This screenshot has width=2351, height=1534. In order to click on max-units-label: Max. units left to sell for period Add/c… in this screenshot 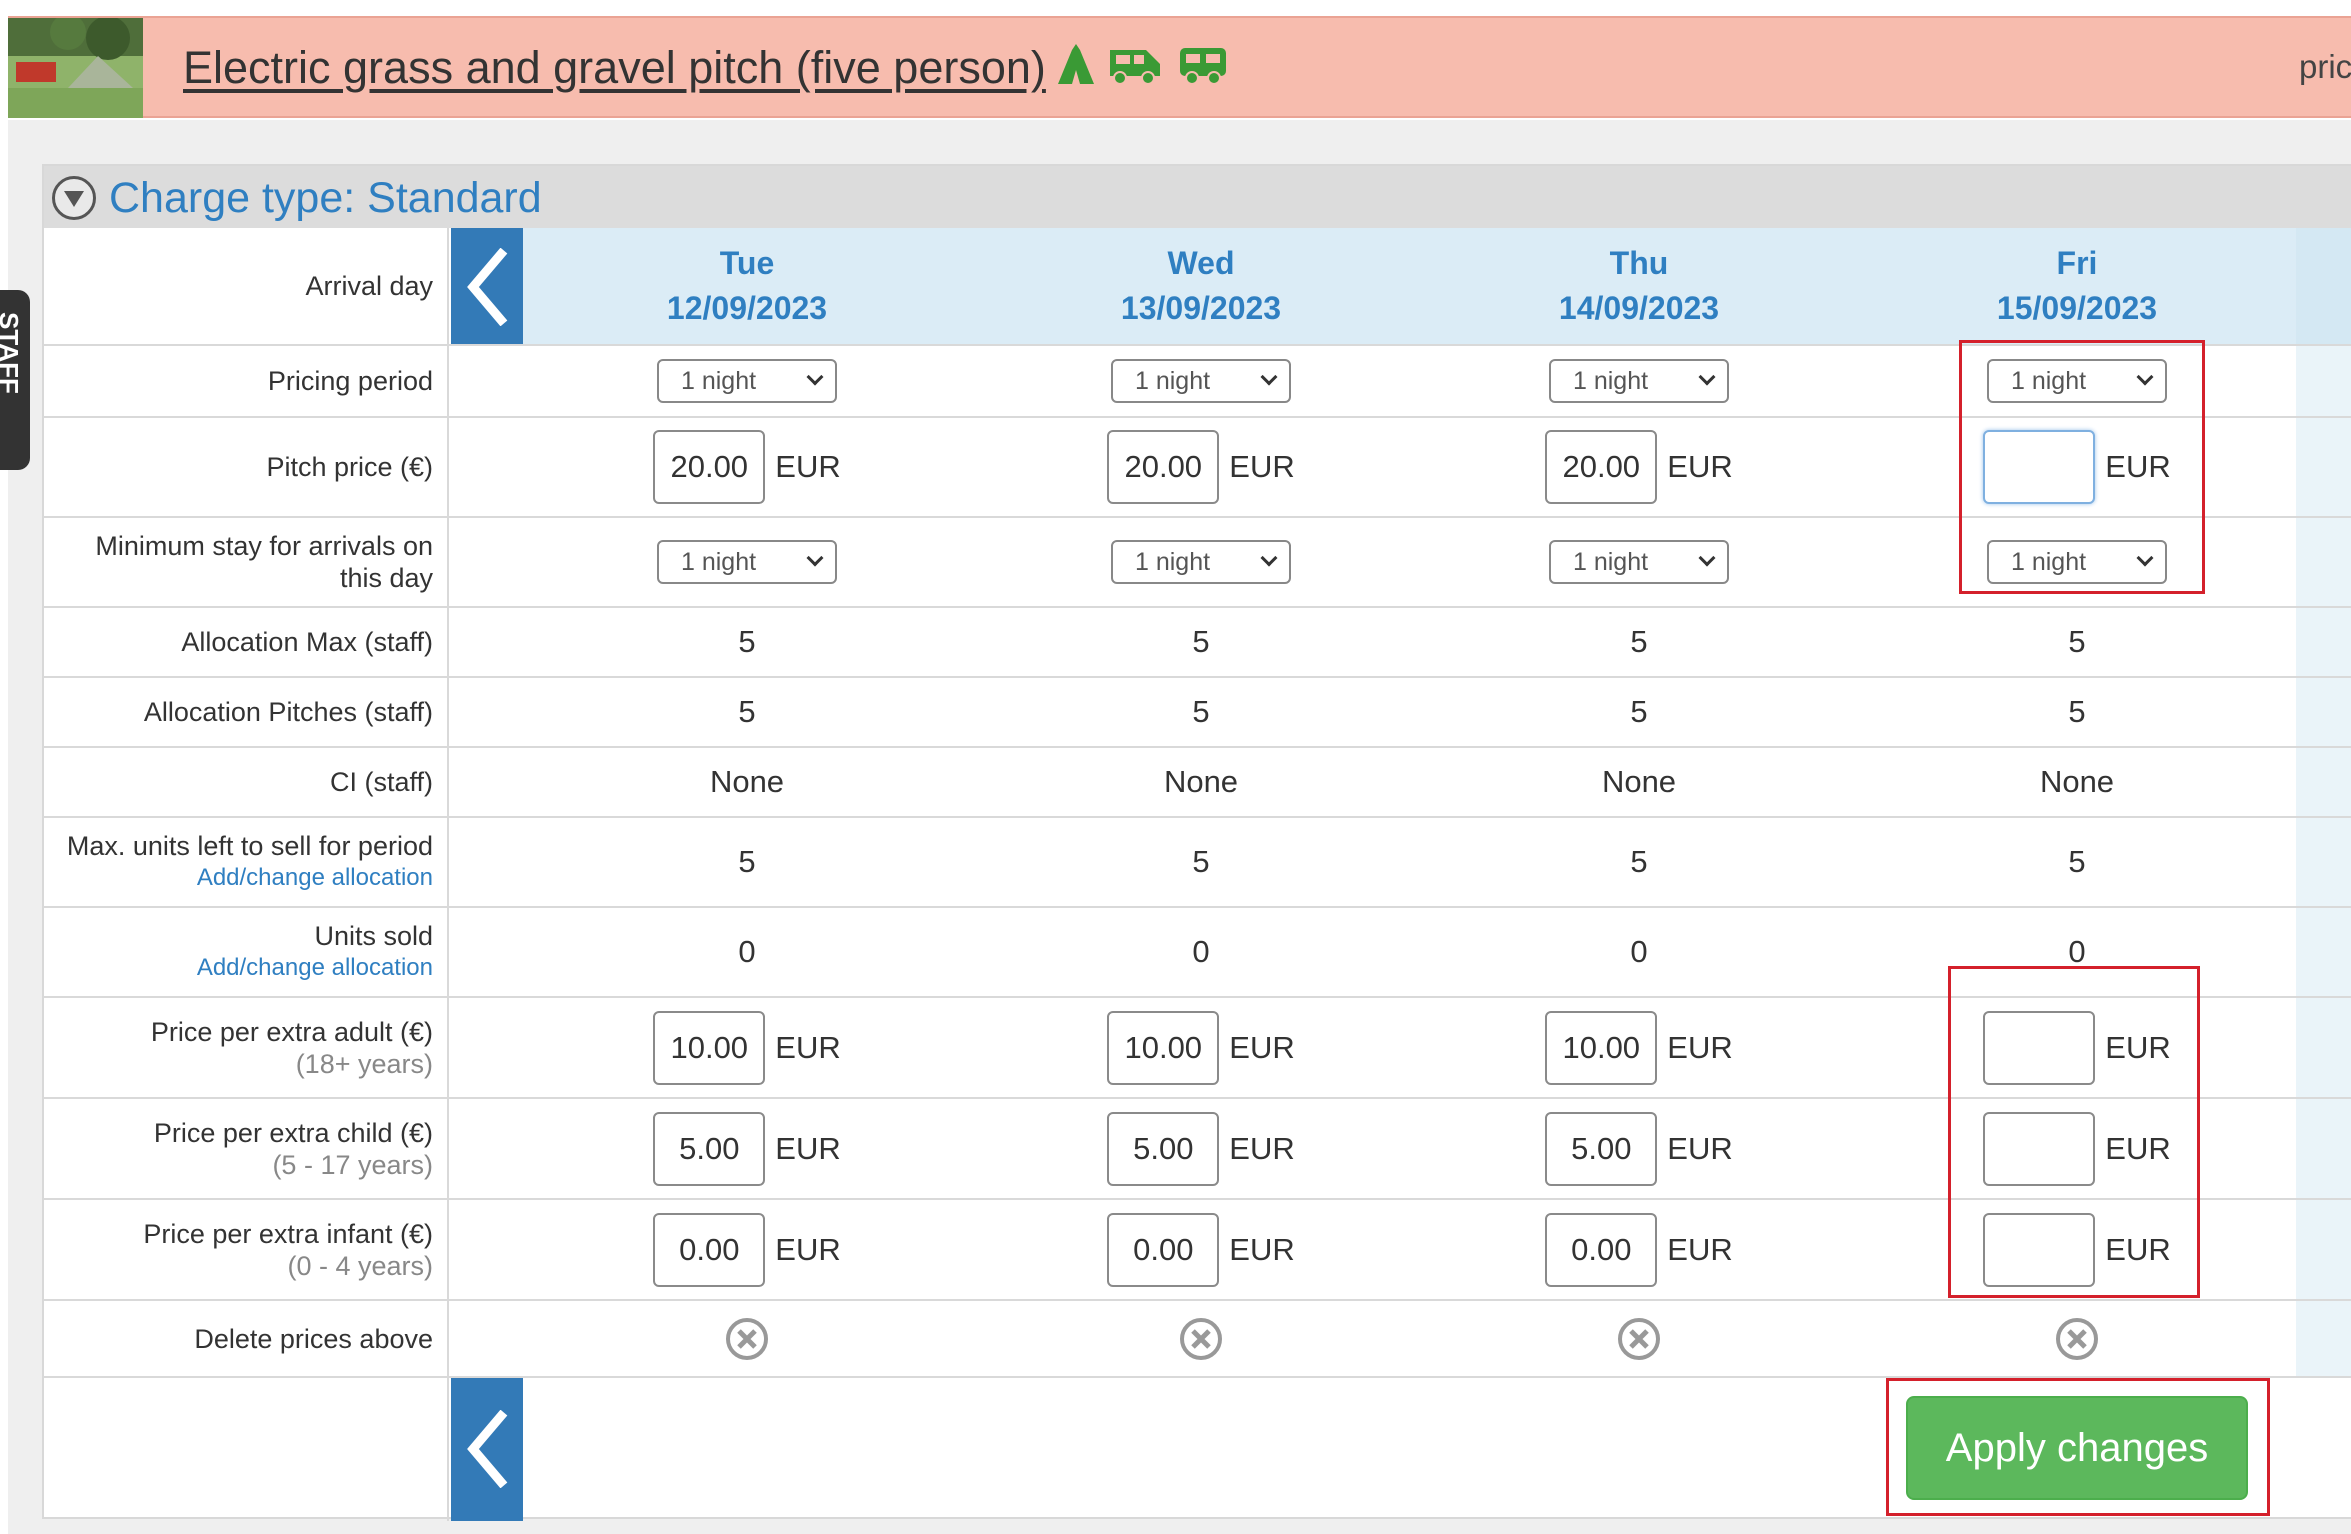, I will do `click(246, 862)`.